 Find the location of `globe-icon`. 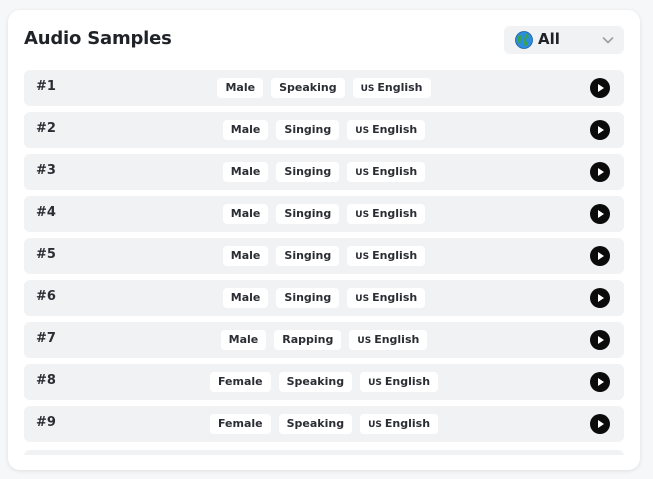

globe-icon is located at coordinates (524, 40).